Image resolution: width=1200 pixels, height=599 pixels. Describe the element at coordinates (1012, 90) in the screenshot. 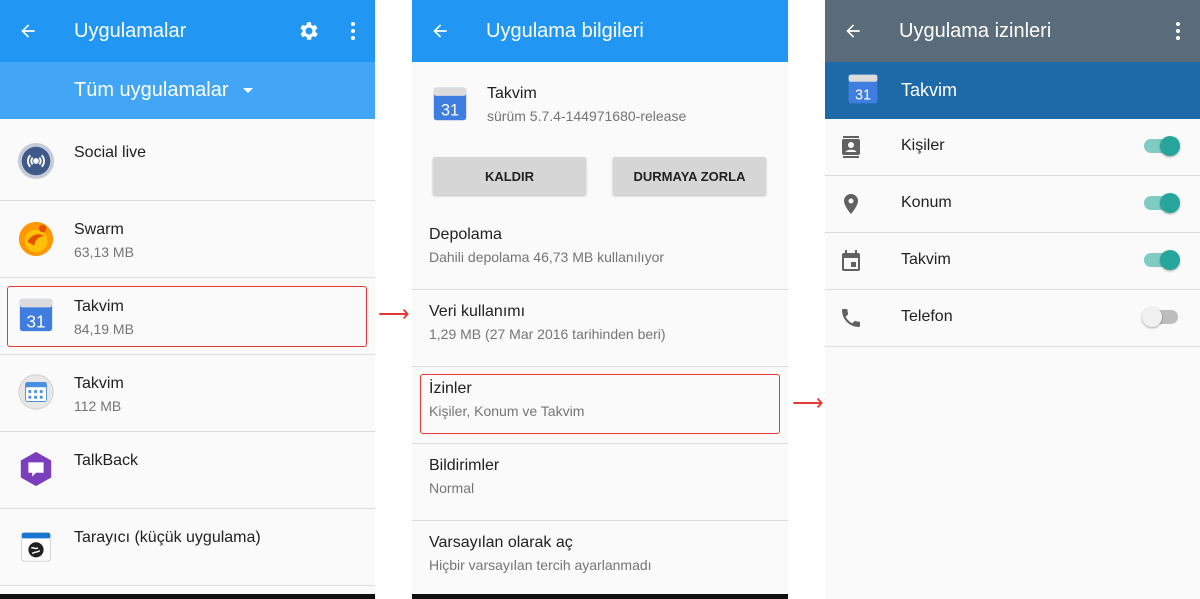

I see `app-banner: 31 Takvim` at that location.